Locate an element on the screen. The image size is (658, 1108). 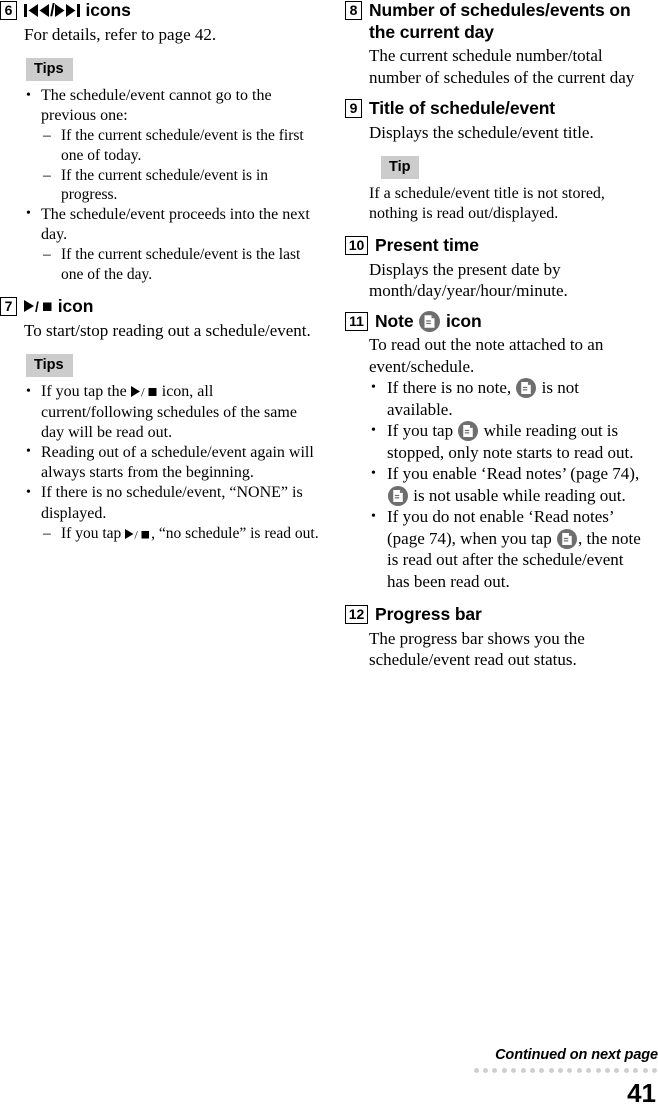
list-item: If there is no note, is not available. is located at coordinates (508, 398).